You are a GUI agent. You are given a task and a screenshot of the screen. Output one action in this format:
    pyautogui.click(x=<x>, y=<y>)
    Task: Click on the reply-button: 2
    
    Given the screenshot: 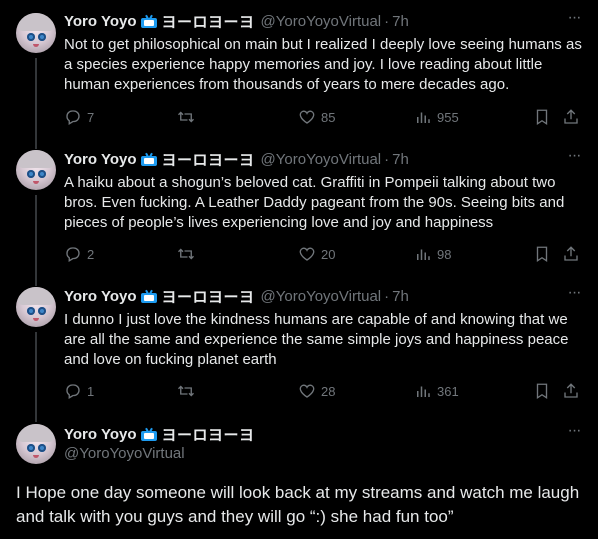 What is the action you would take?
    pyautogui.click(x=79, y=254)
    